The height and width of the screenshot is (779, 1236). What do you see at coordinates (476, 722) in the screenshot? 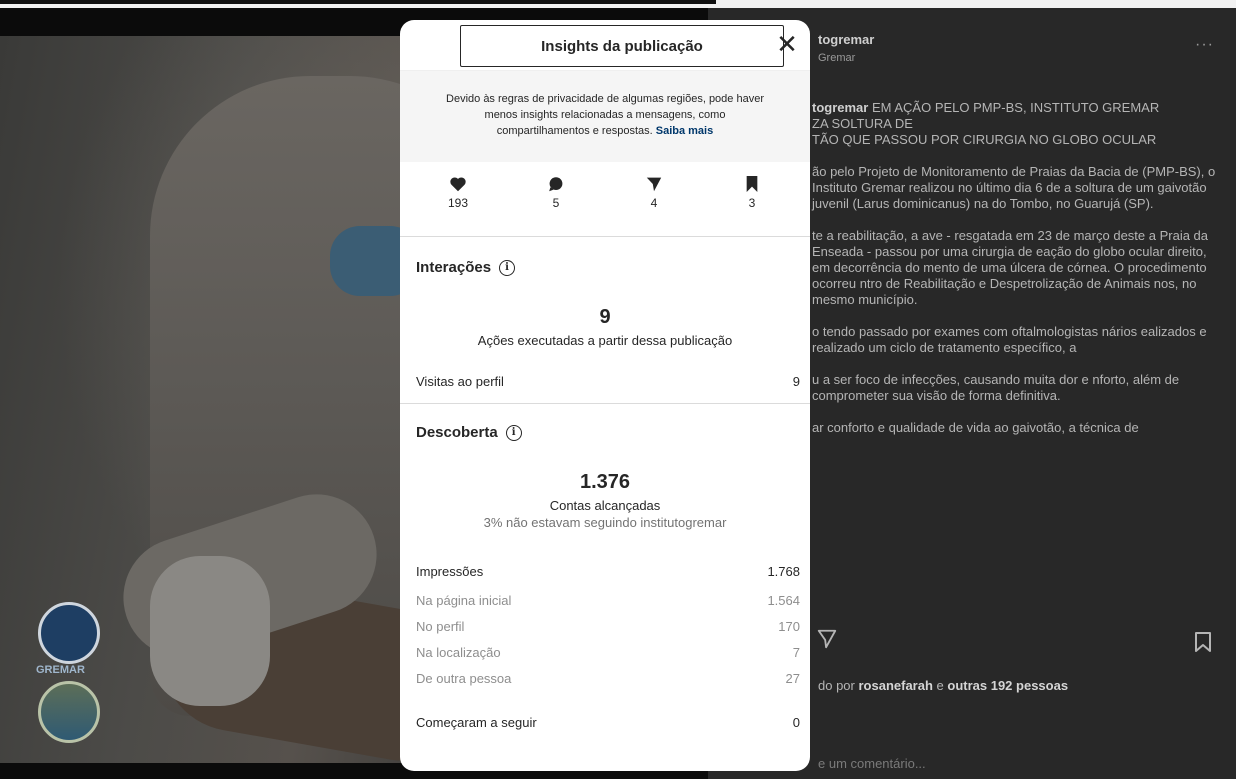
I see `follows-label: Começaram a seguir` at bounding box center [476, 722].